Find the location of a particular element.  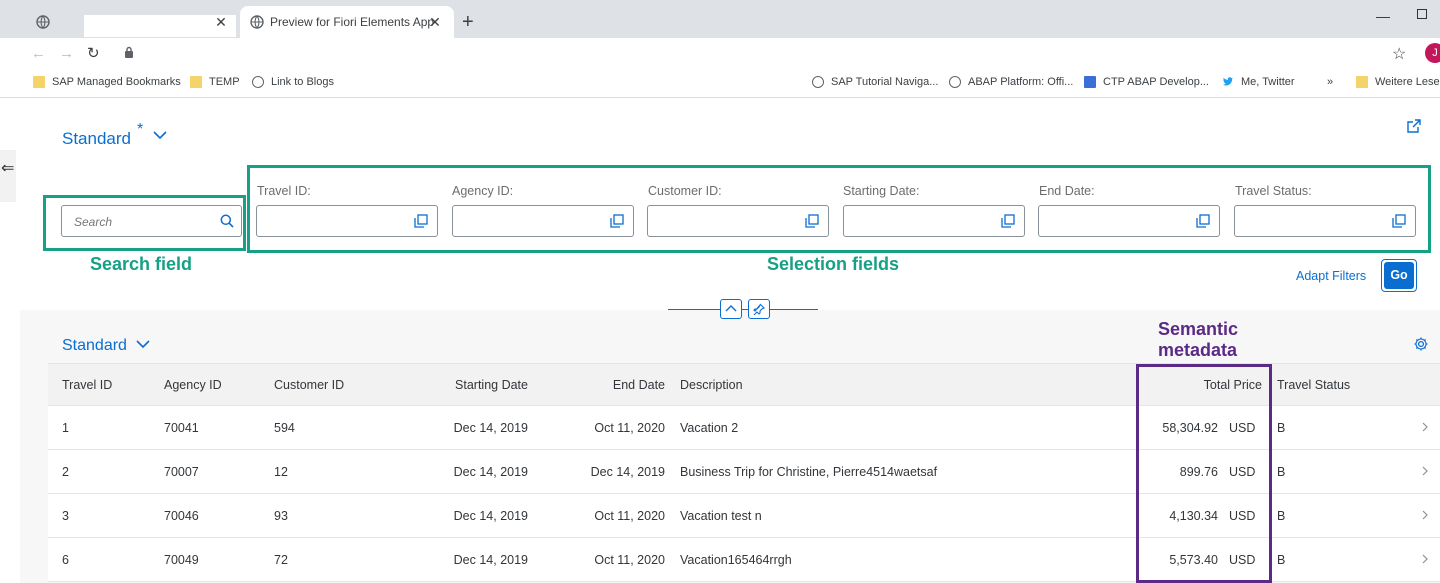

column-header: Travel Status is located at coordinates (1313, 385).